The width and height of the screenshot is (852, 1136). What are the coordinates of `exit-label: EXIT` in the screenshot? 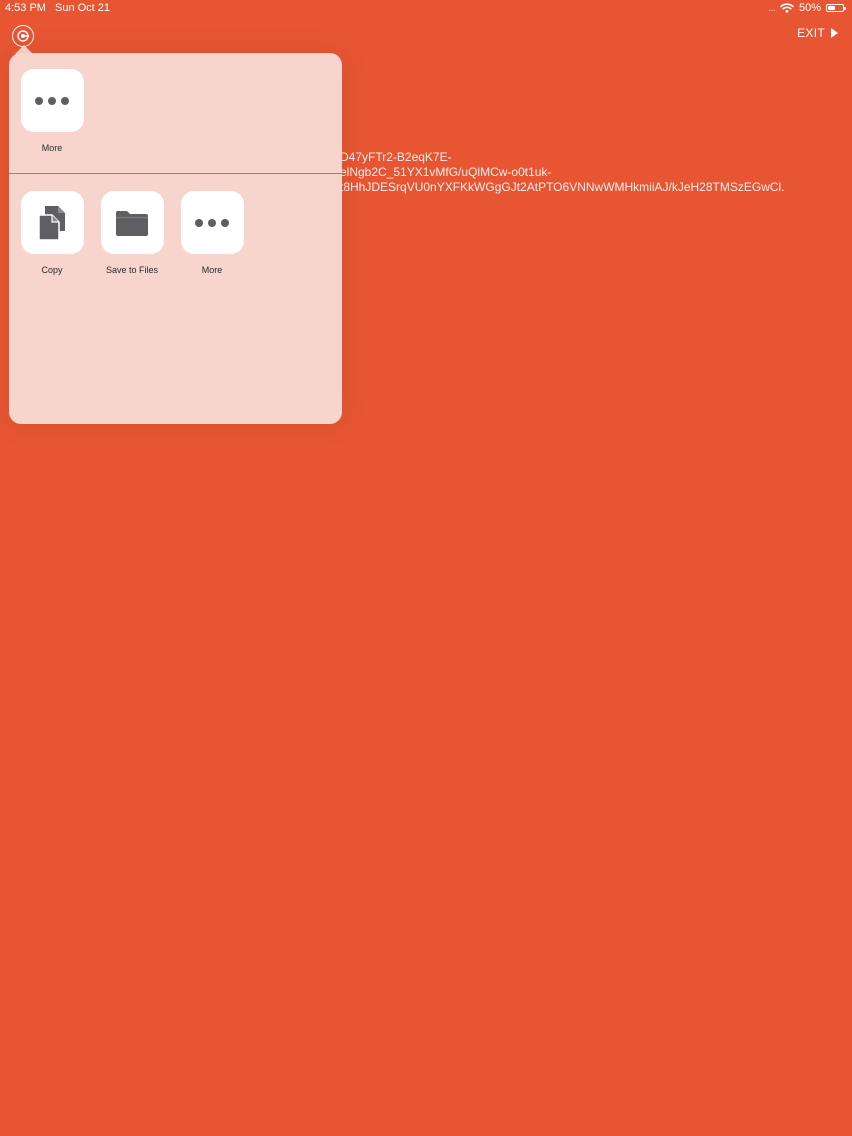 It's located at (811, 33).